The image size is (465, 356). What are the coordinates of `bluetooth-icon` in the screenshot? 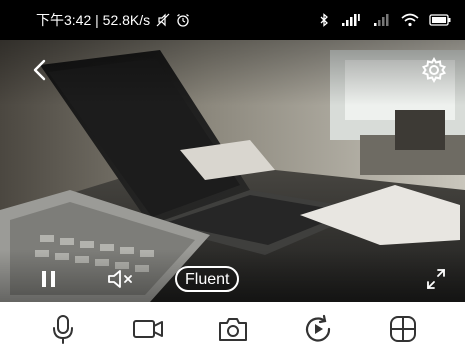 It's located at (324, 20).